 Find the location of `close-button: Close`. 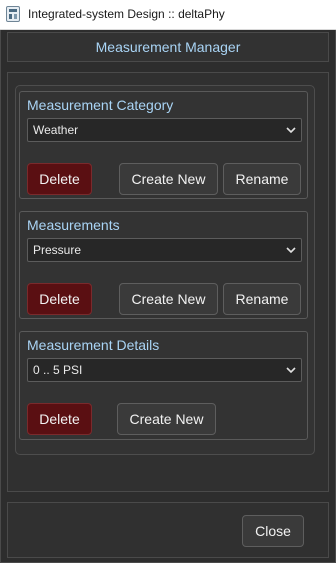

close-button: Close is located at coordinates (273, 531).